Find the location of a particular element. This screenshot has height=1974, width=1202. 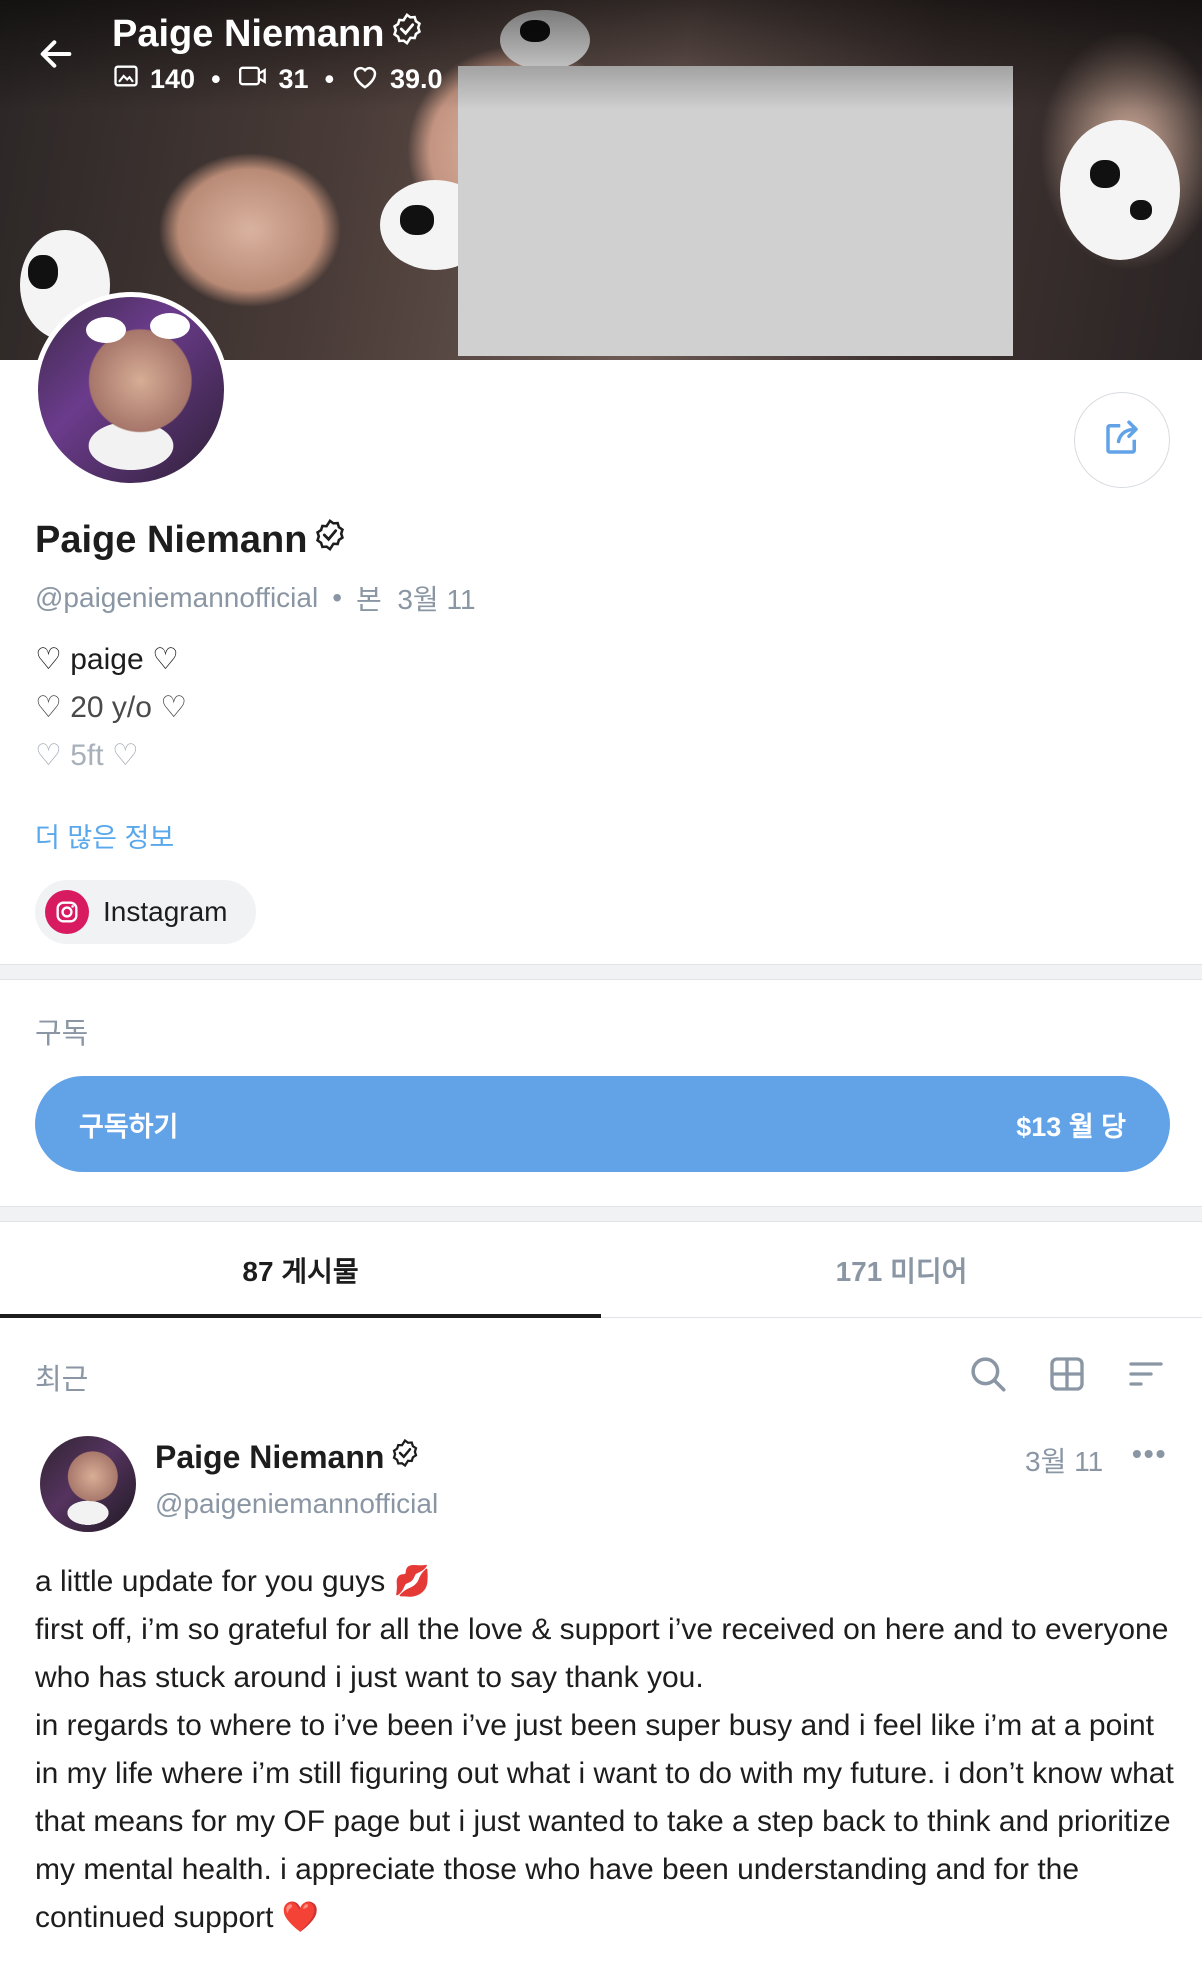

post-line: a little update for you guys 💋 is located at coordinates (233, 1581).